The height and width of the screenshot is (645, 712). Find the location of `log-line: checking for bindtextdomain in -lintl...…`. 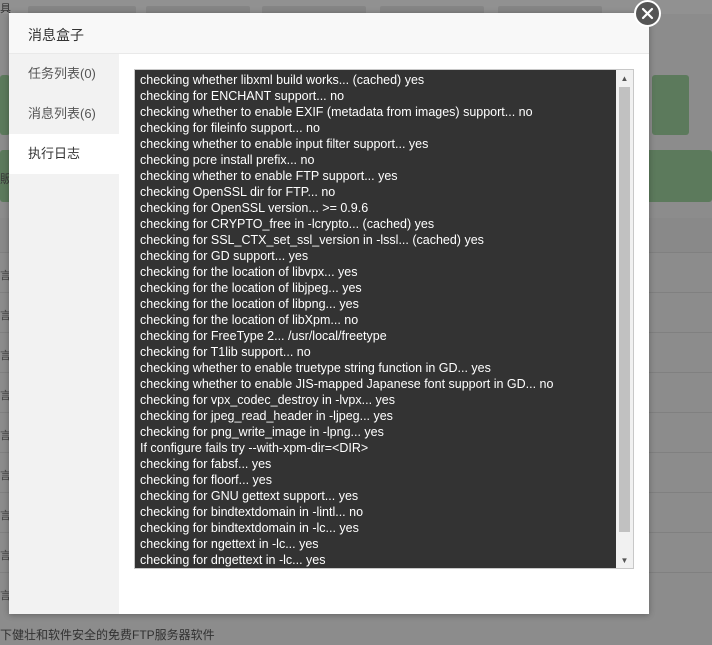

log-line: checking for bindtextdomain in -lintl...… is located at coordinates (252, 512).